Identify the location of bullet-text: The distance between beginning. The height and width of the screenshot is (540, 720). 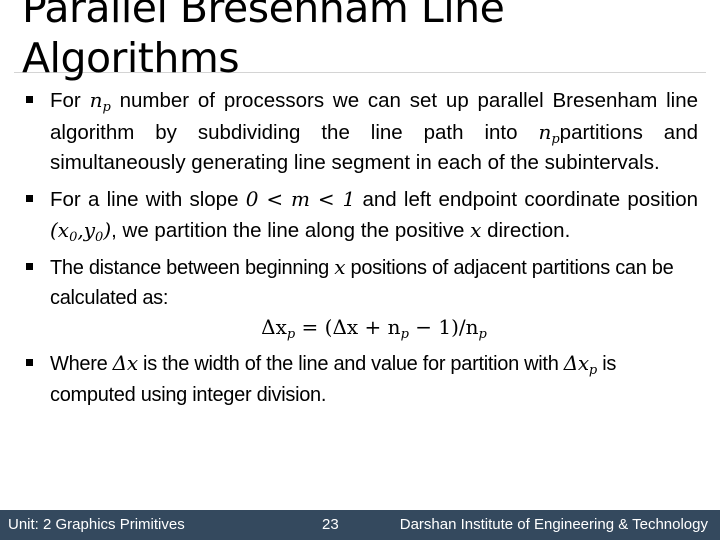
(192, 267).